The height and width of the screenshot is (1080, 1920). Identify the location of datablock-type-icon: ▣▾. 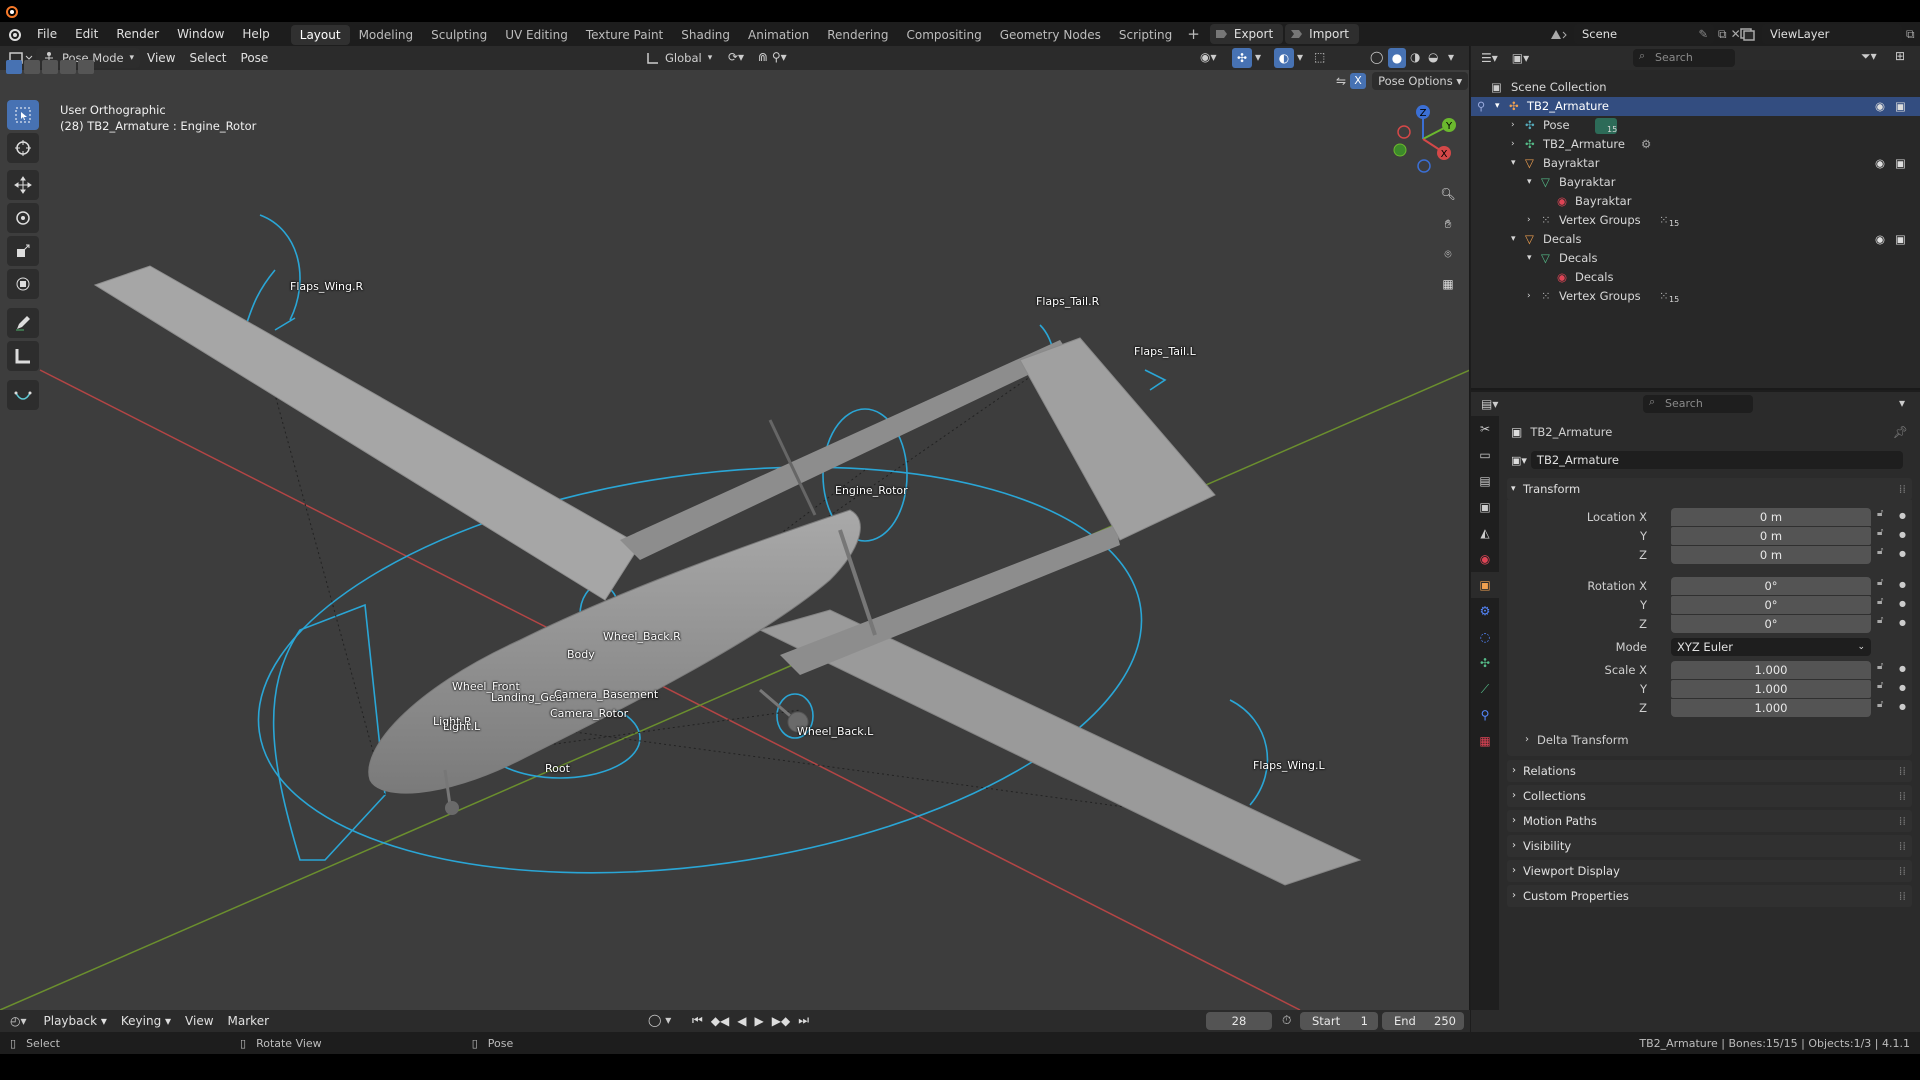
(1519, 460).